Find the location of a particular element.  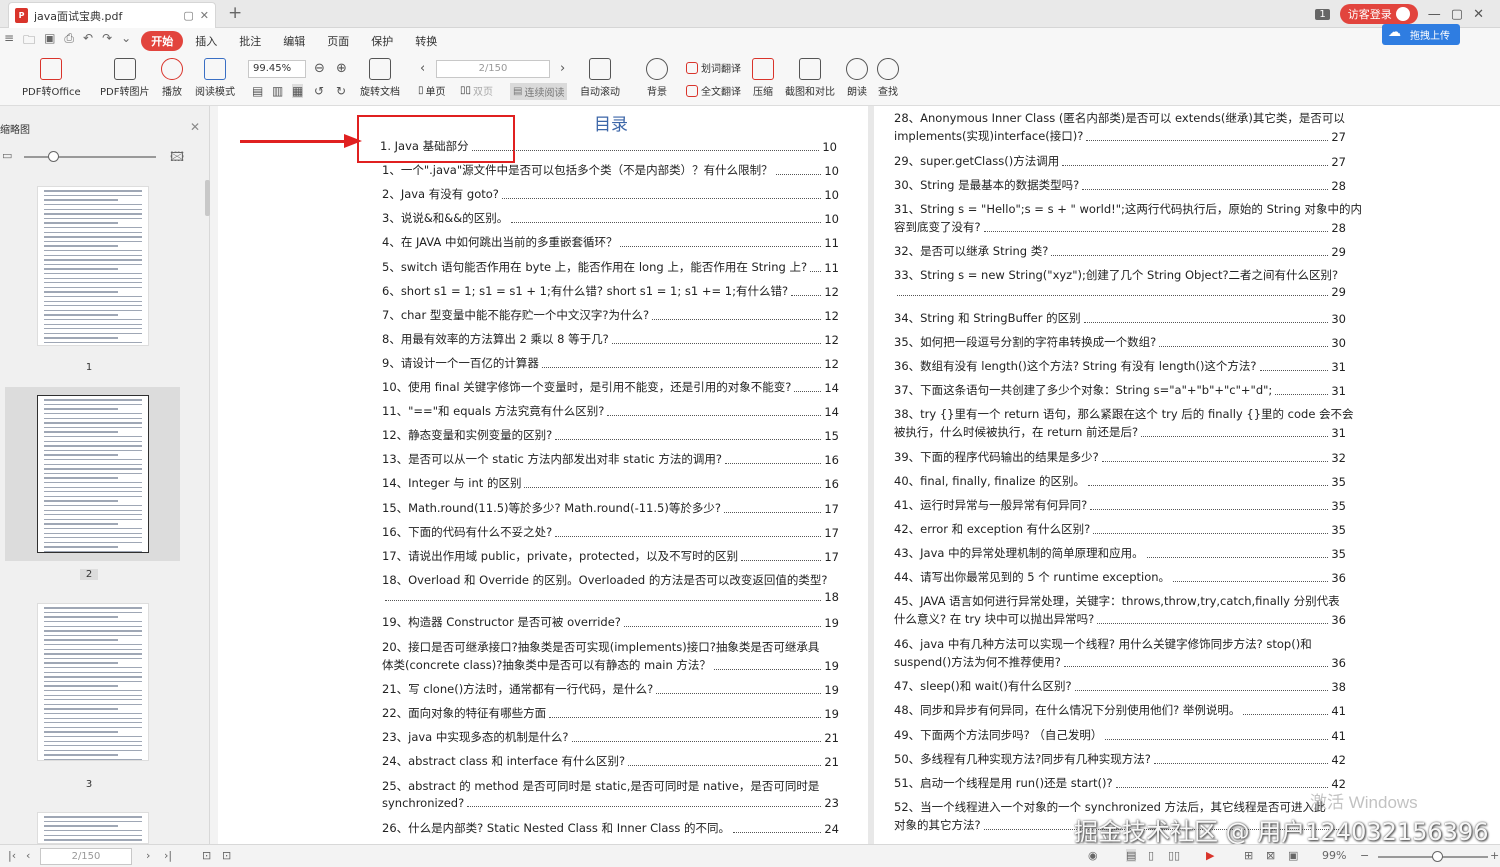

print-icon: ⎙ is located at coordinates (69, 41).